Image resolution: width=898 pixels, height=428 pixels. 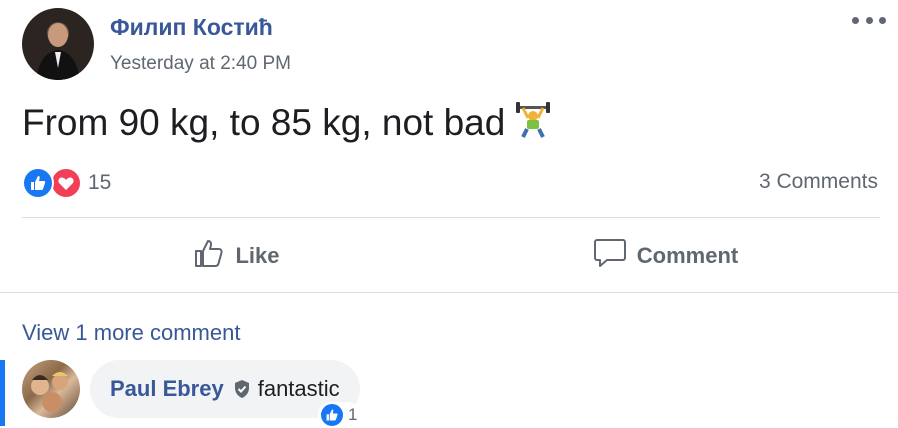 I want to click on comment-reaction-count: 1, so click(x=353, y=414).